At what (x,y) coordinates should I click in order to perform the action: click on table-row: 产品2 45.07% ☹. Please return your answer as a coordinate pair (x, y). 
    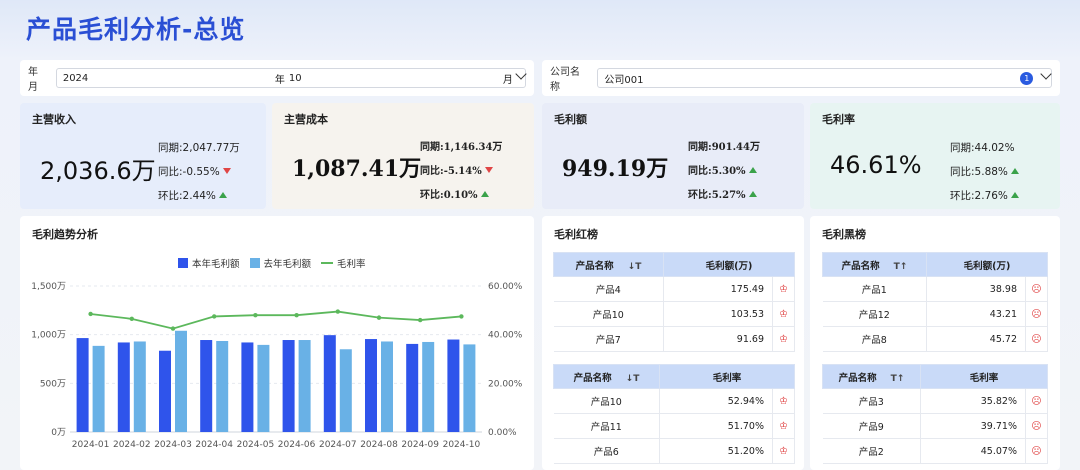
    Looking at the image, I should click on (935, 451).